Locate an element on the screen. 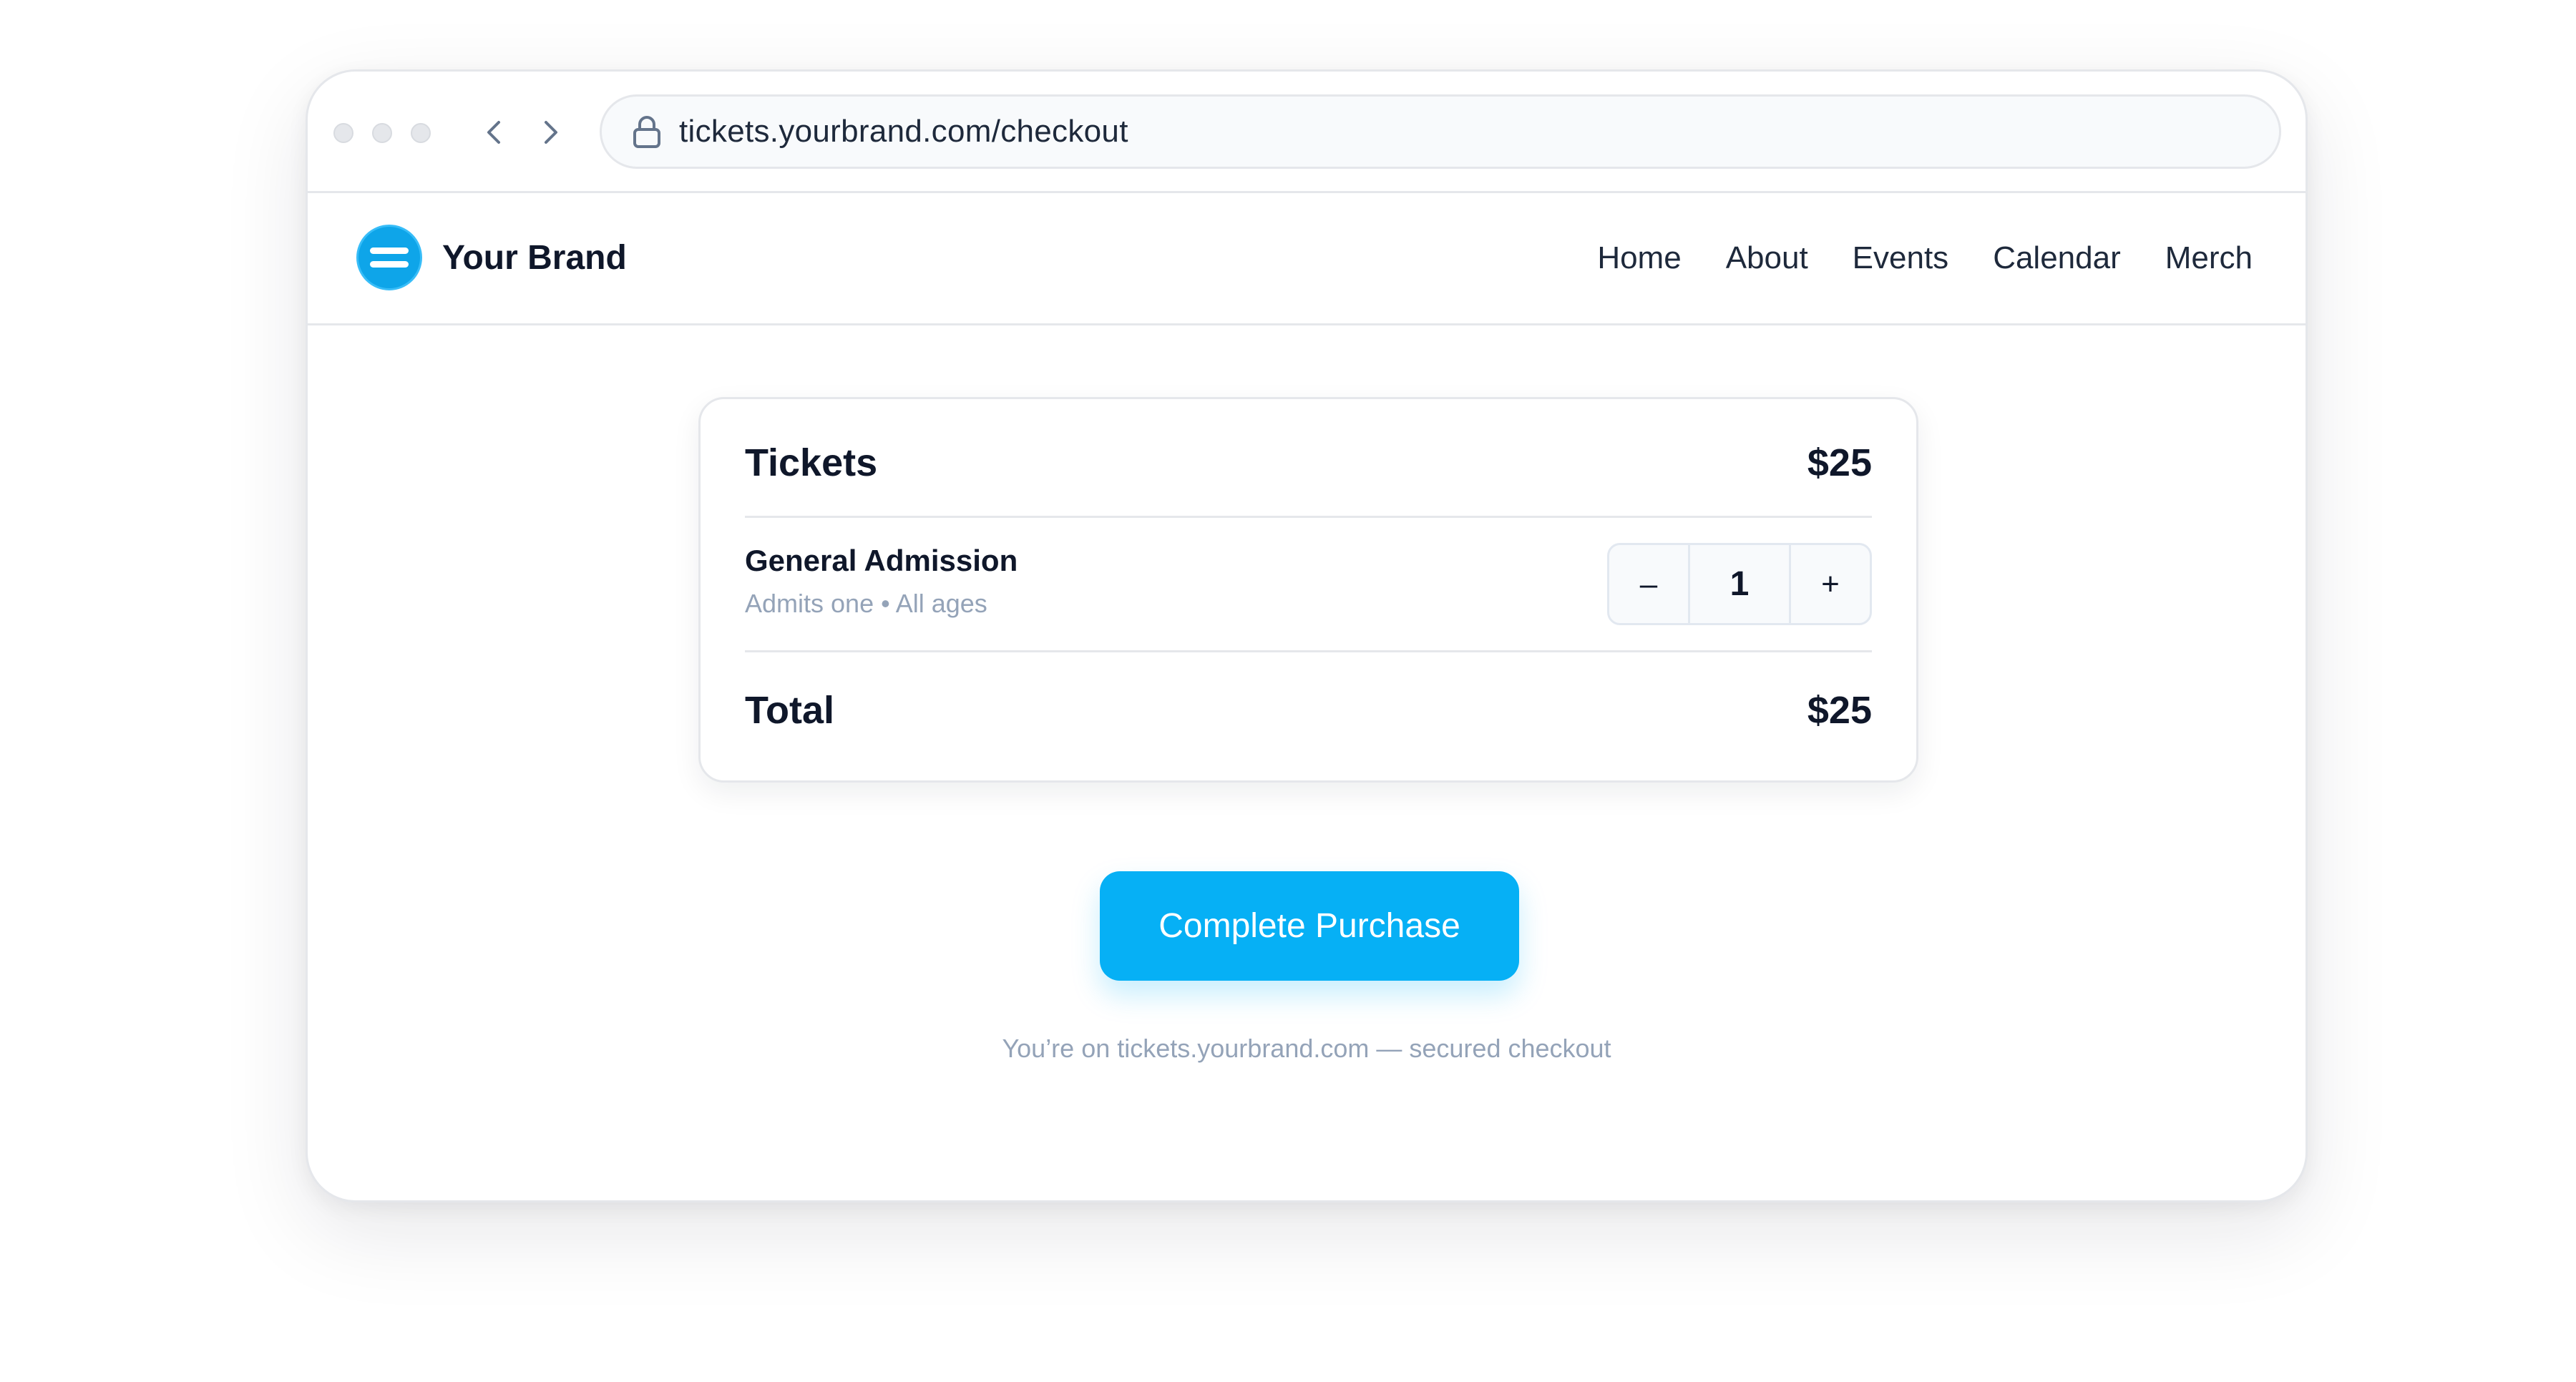 The height and width of the screenshot is (1382, 2576). back-button is located at coordinates (494, 132).